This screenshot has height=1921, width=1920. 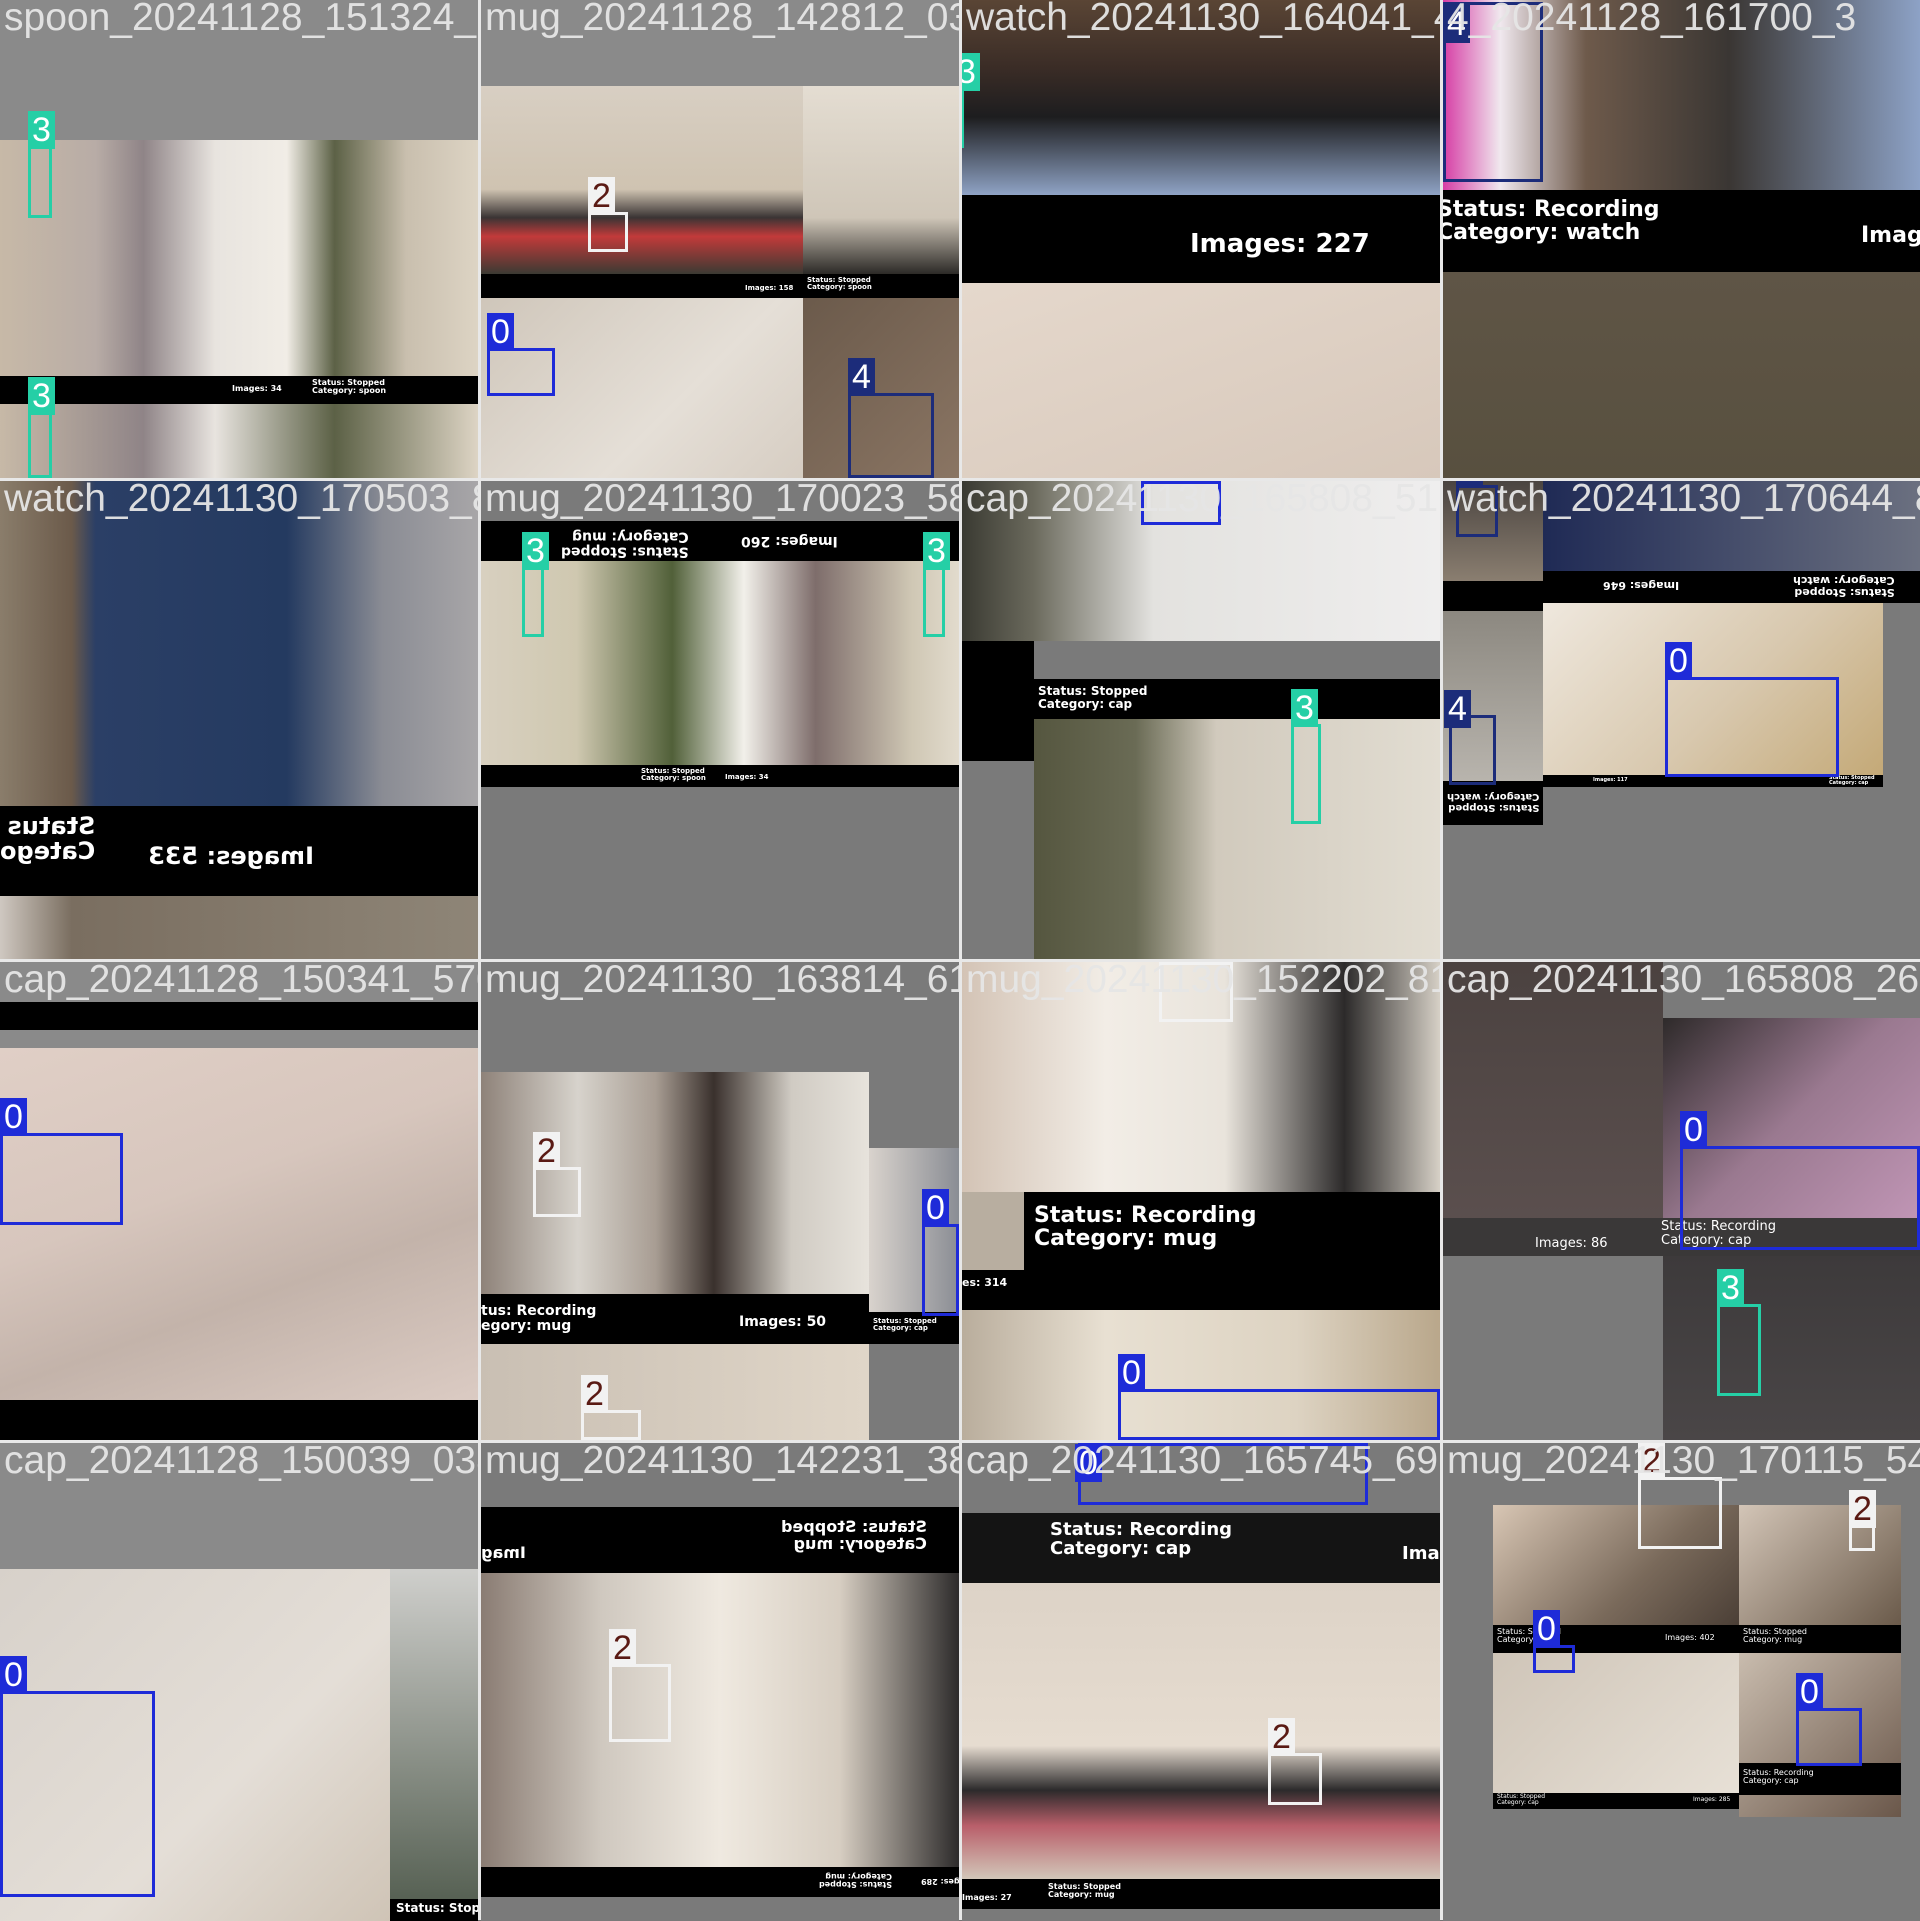 I want to click on grid-separator, so click(x=960, y=960).